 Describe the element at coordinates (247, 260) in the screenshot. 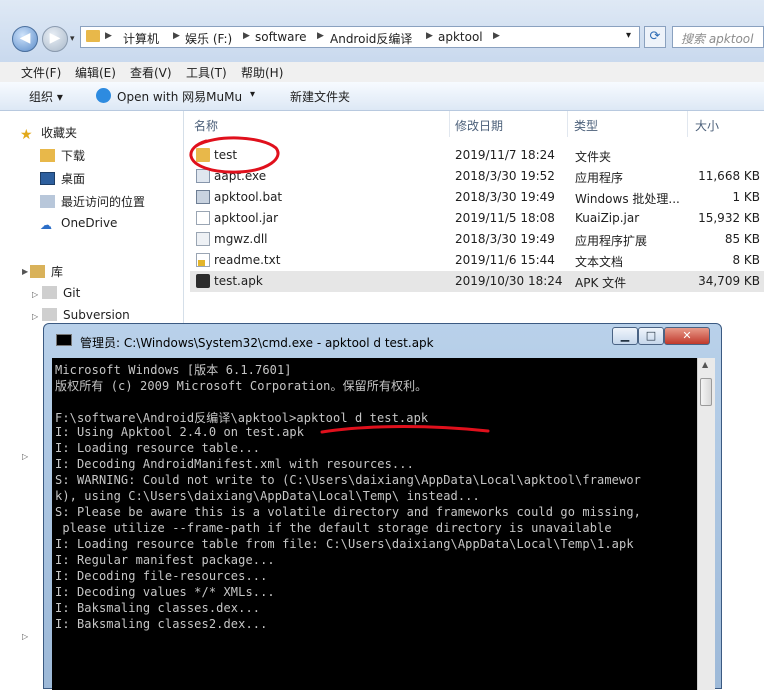

I see `file-name: readme.txt` at that location.